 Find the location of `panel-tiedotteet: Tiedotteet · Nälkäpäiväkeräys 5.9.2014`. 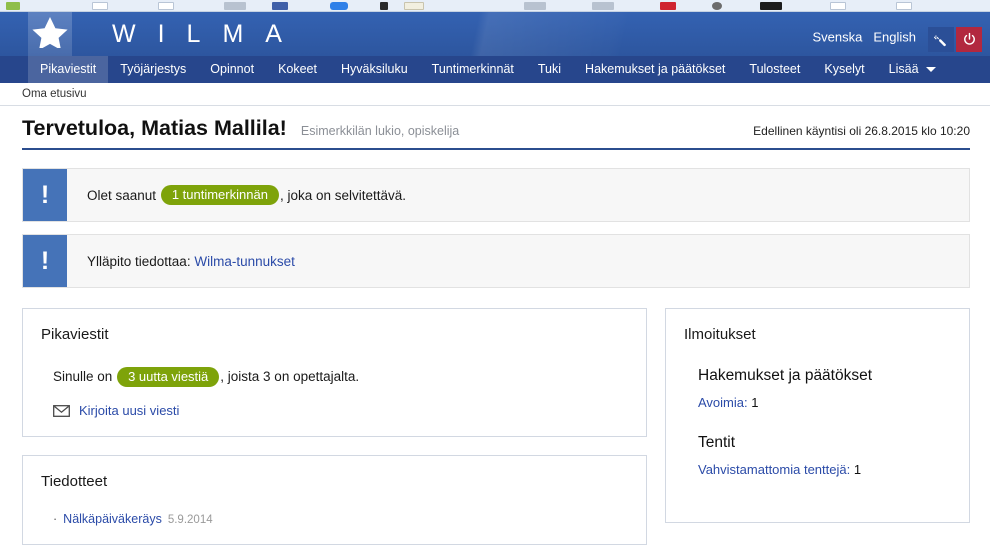

panel-tiedotteet: Tiedotteet · Nälkäpäiväkeräys 5.9.2014 is located at coordinates (334, 500).